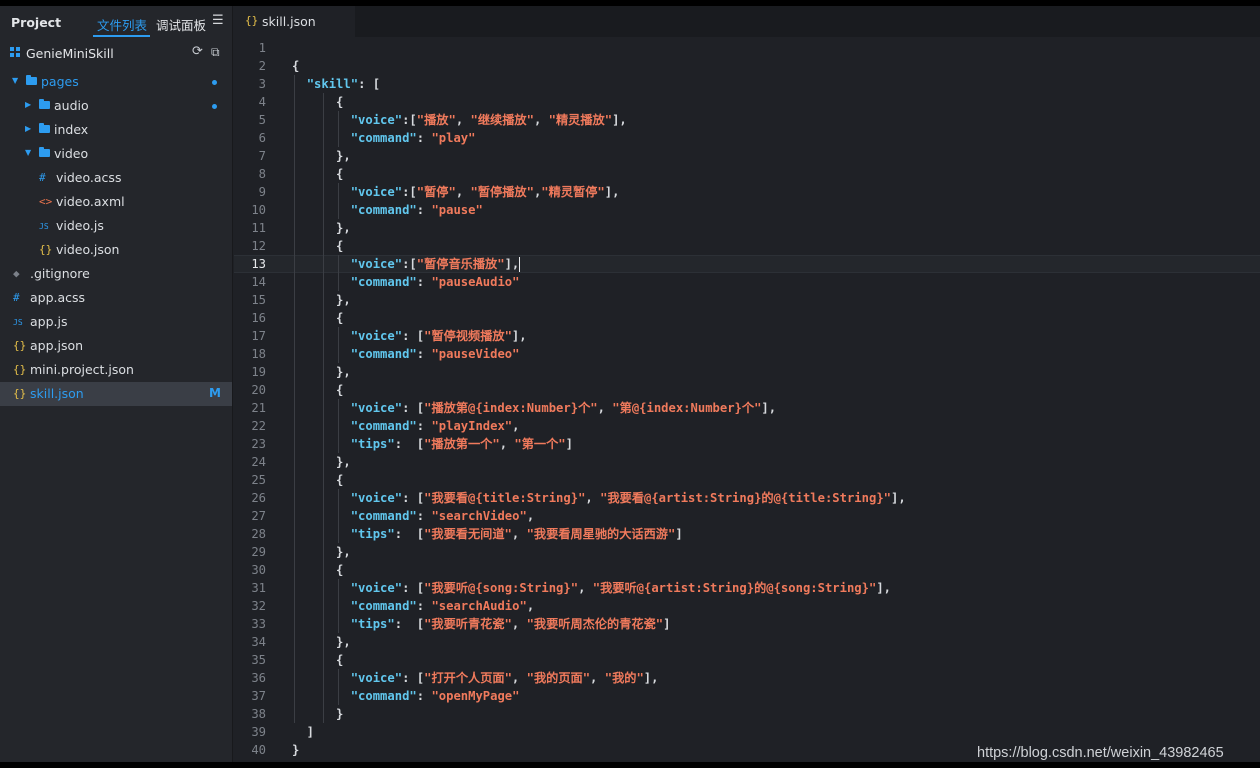 This screenshot has width=1260, height=768. Describe the element at coordinates (435, 354) in the screenshot. I see `code-text: "command": "pauseVideo"` at that location.